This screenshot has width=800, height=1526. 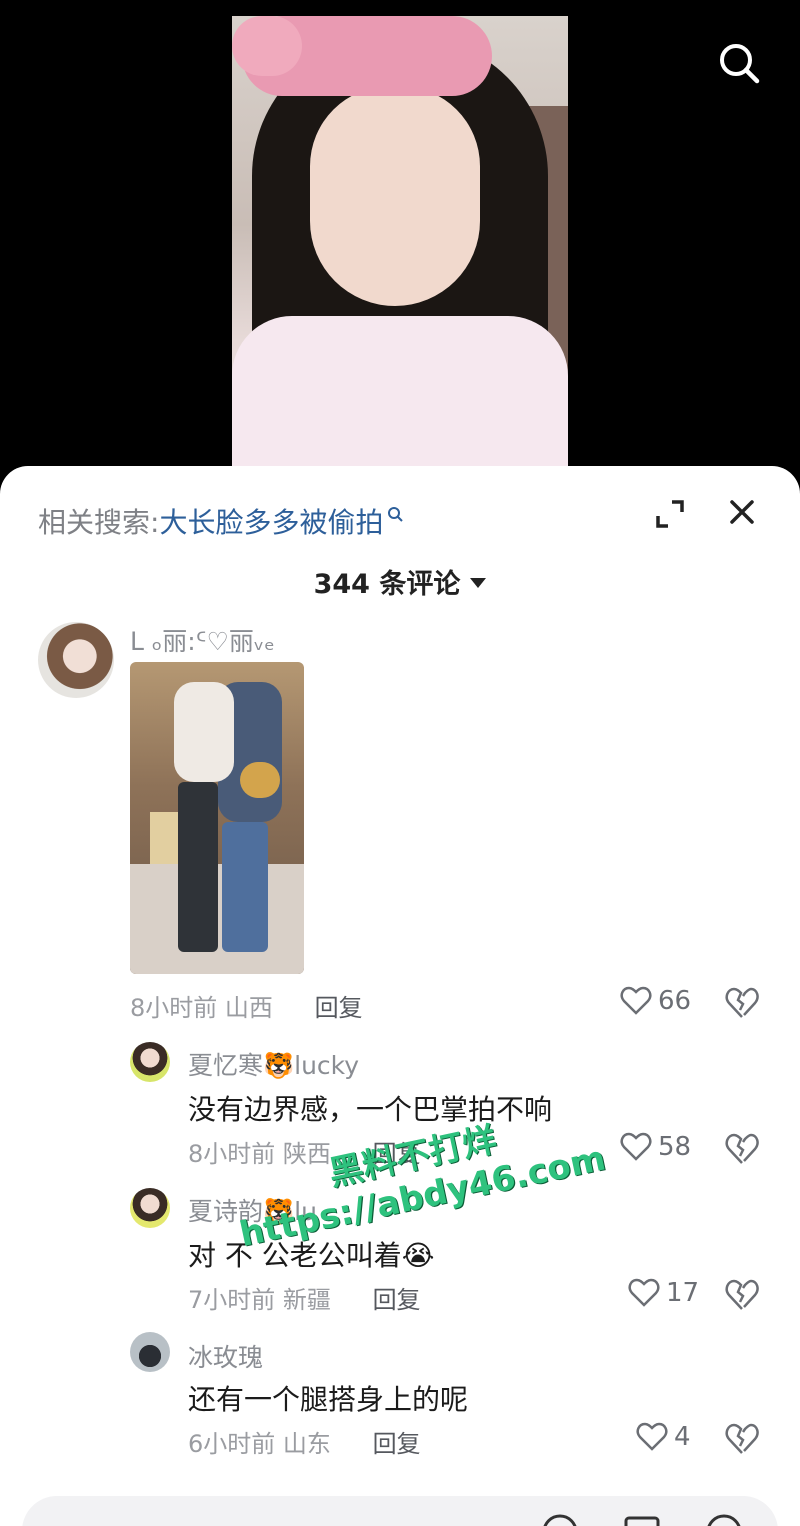 What do you see at coordinates (225, 1356) in the screenshot?
I see `comment-username: 冰玫瑰` at bounding box center [225, 1356].